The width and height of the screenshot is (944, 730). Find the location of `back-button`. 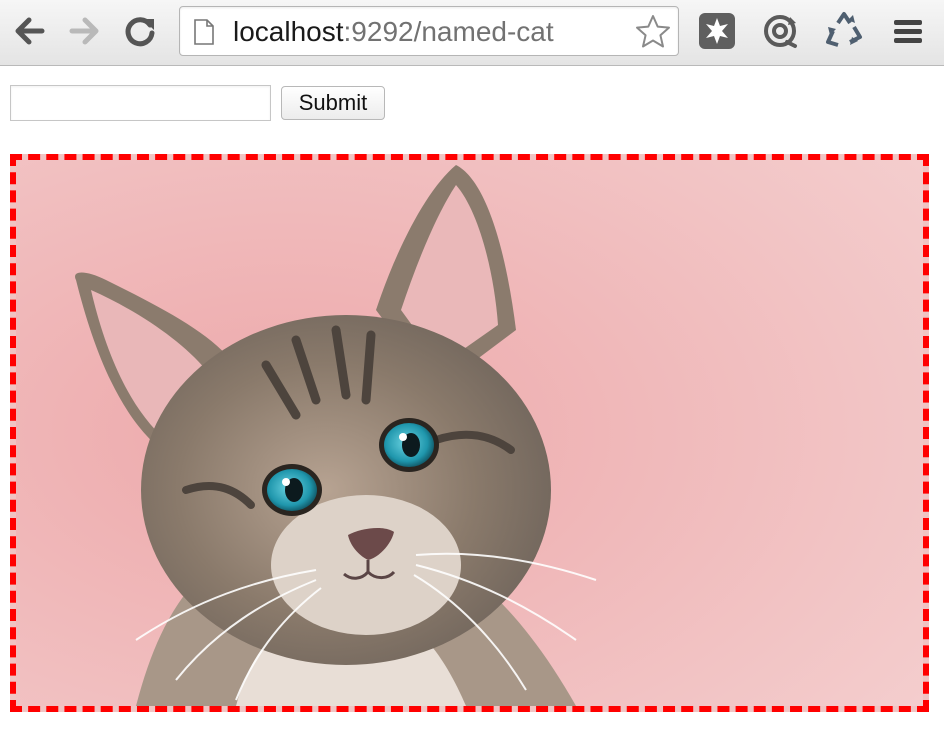

back-button is located at coordinates (30, 31).